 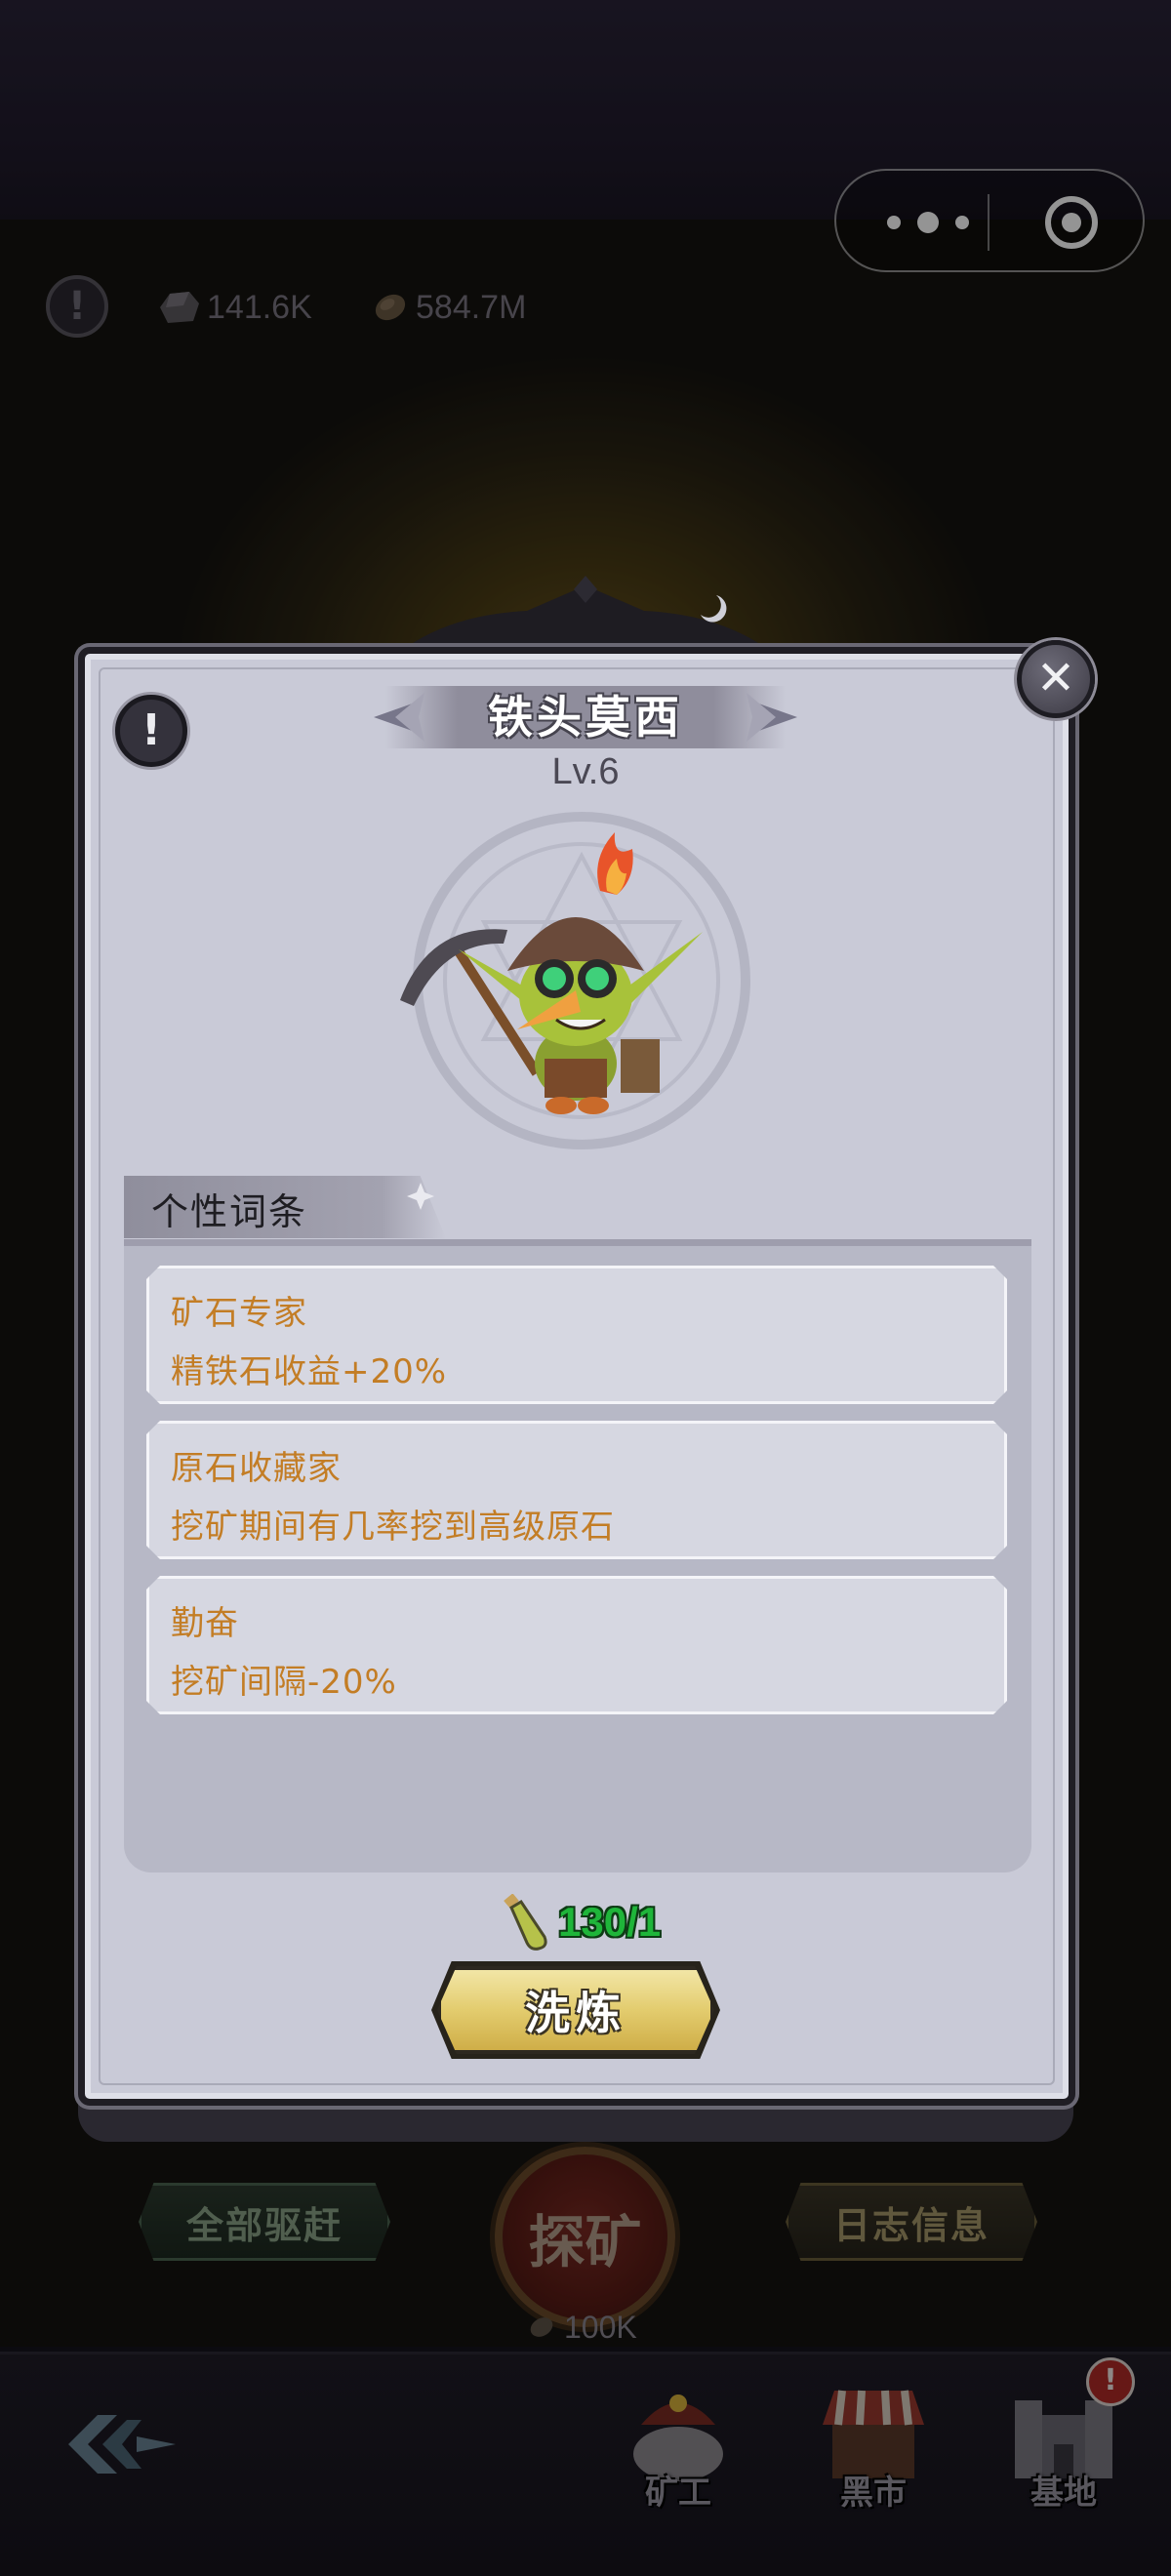 I want to click on goblin-miner-portrait, so click(x=575, y=980).